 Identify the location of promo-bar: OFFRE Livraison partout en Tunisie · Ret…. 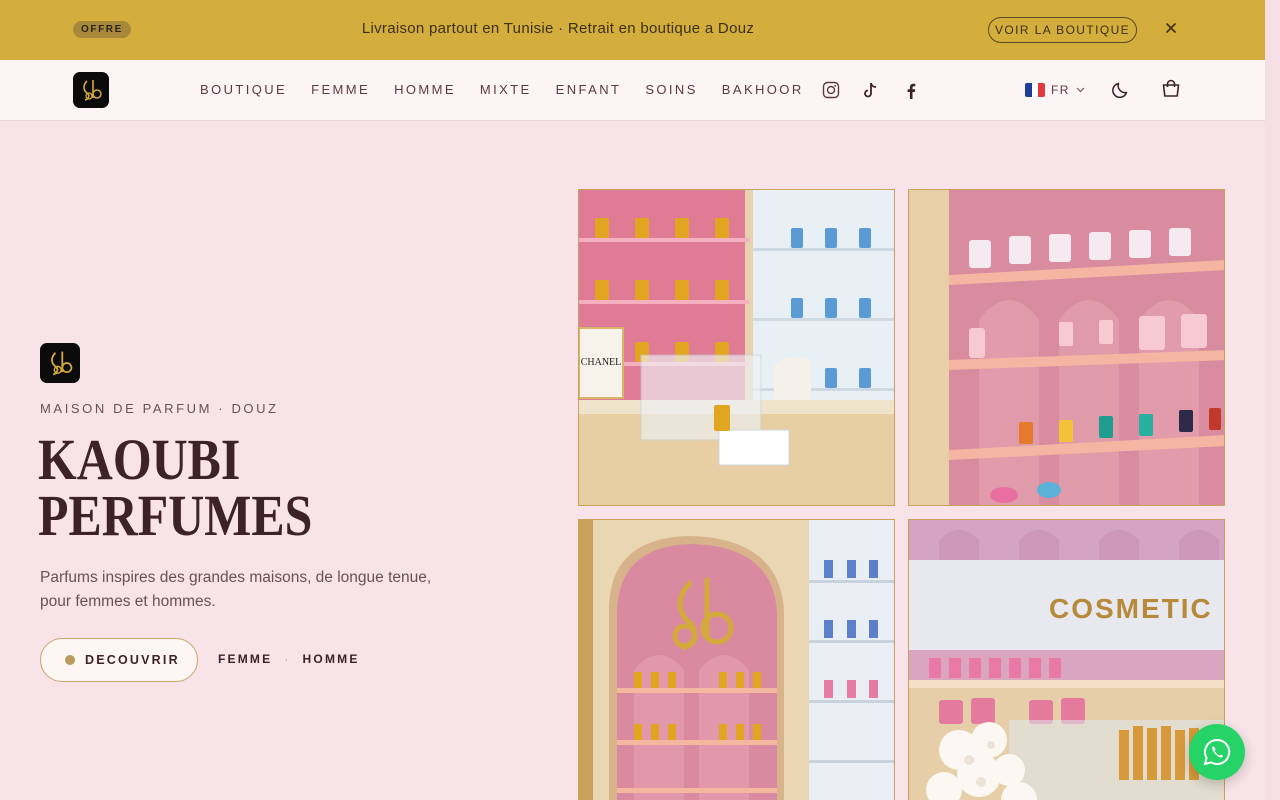
(632, 30).